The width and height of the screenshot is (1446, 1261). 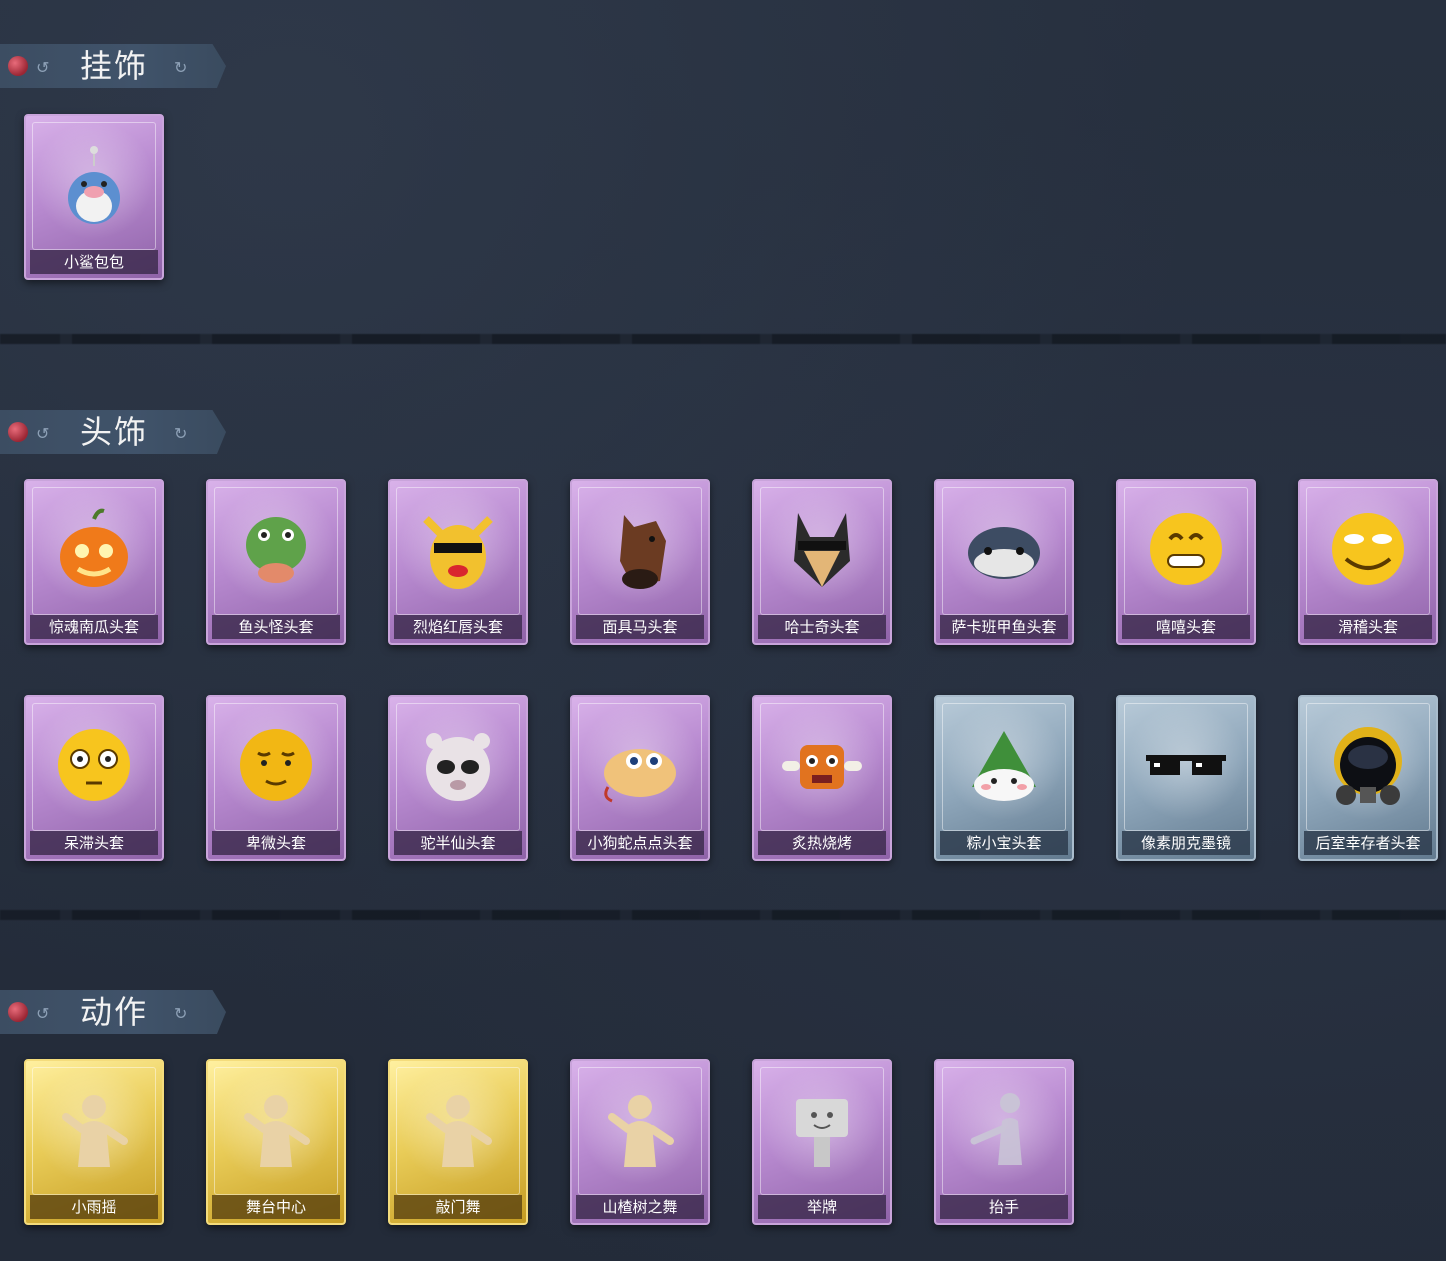 What do you see at coordinates (1368, 627) in the screenshot?
I see `item-name-label: 滑稽头套` at bounding box center [1368, 627].